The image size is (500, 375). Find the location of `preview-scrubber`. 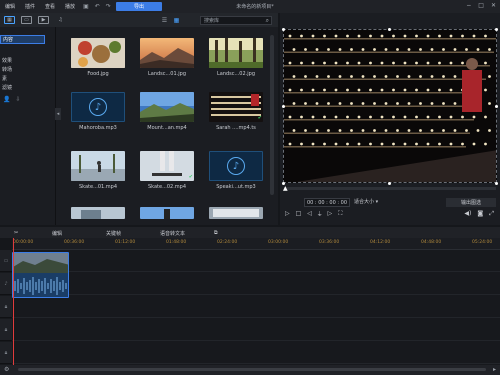

preview-scrubber is located at coordinates (390, 188).